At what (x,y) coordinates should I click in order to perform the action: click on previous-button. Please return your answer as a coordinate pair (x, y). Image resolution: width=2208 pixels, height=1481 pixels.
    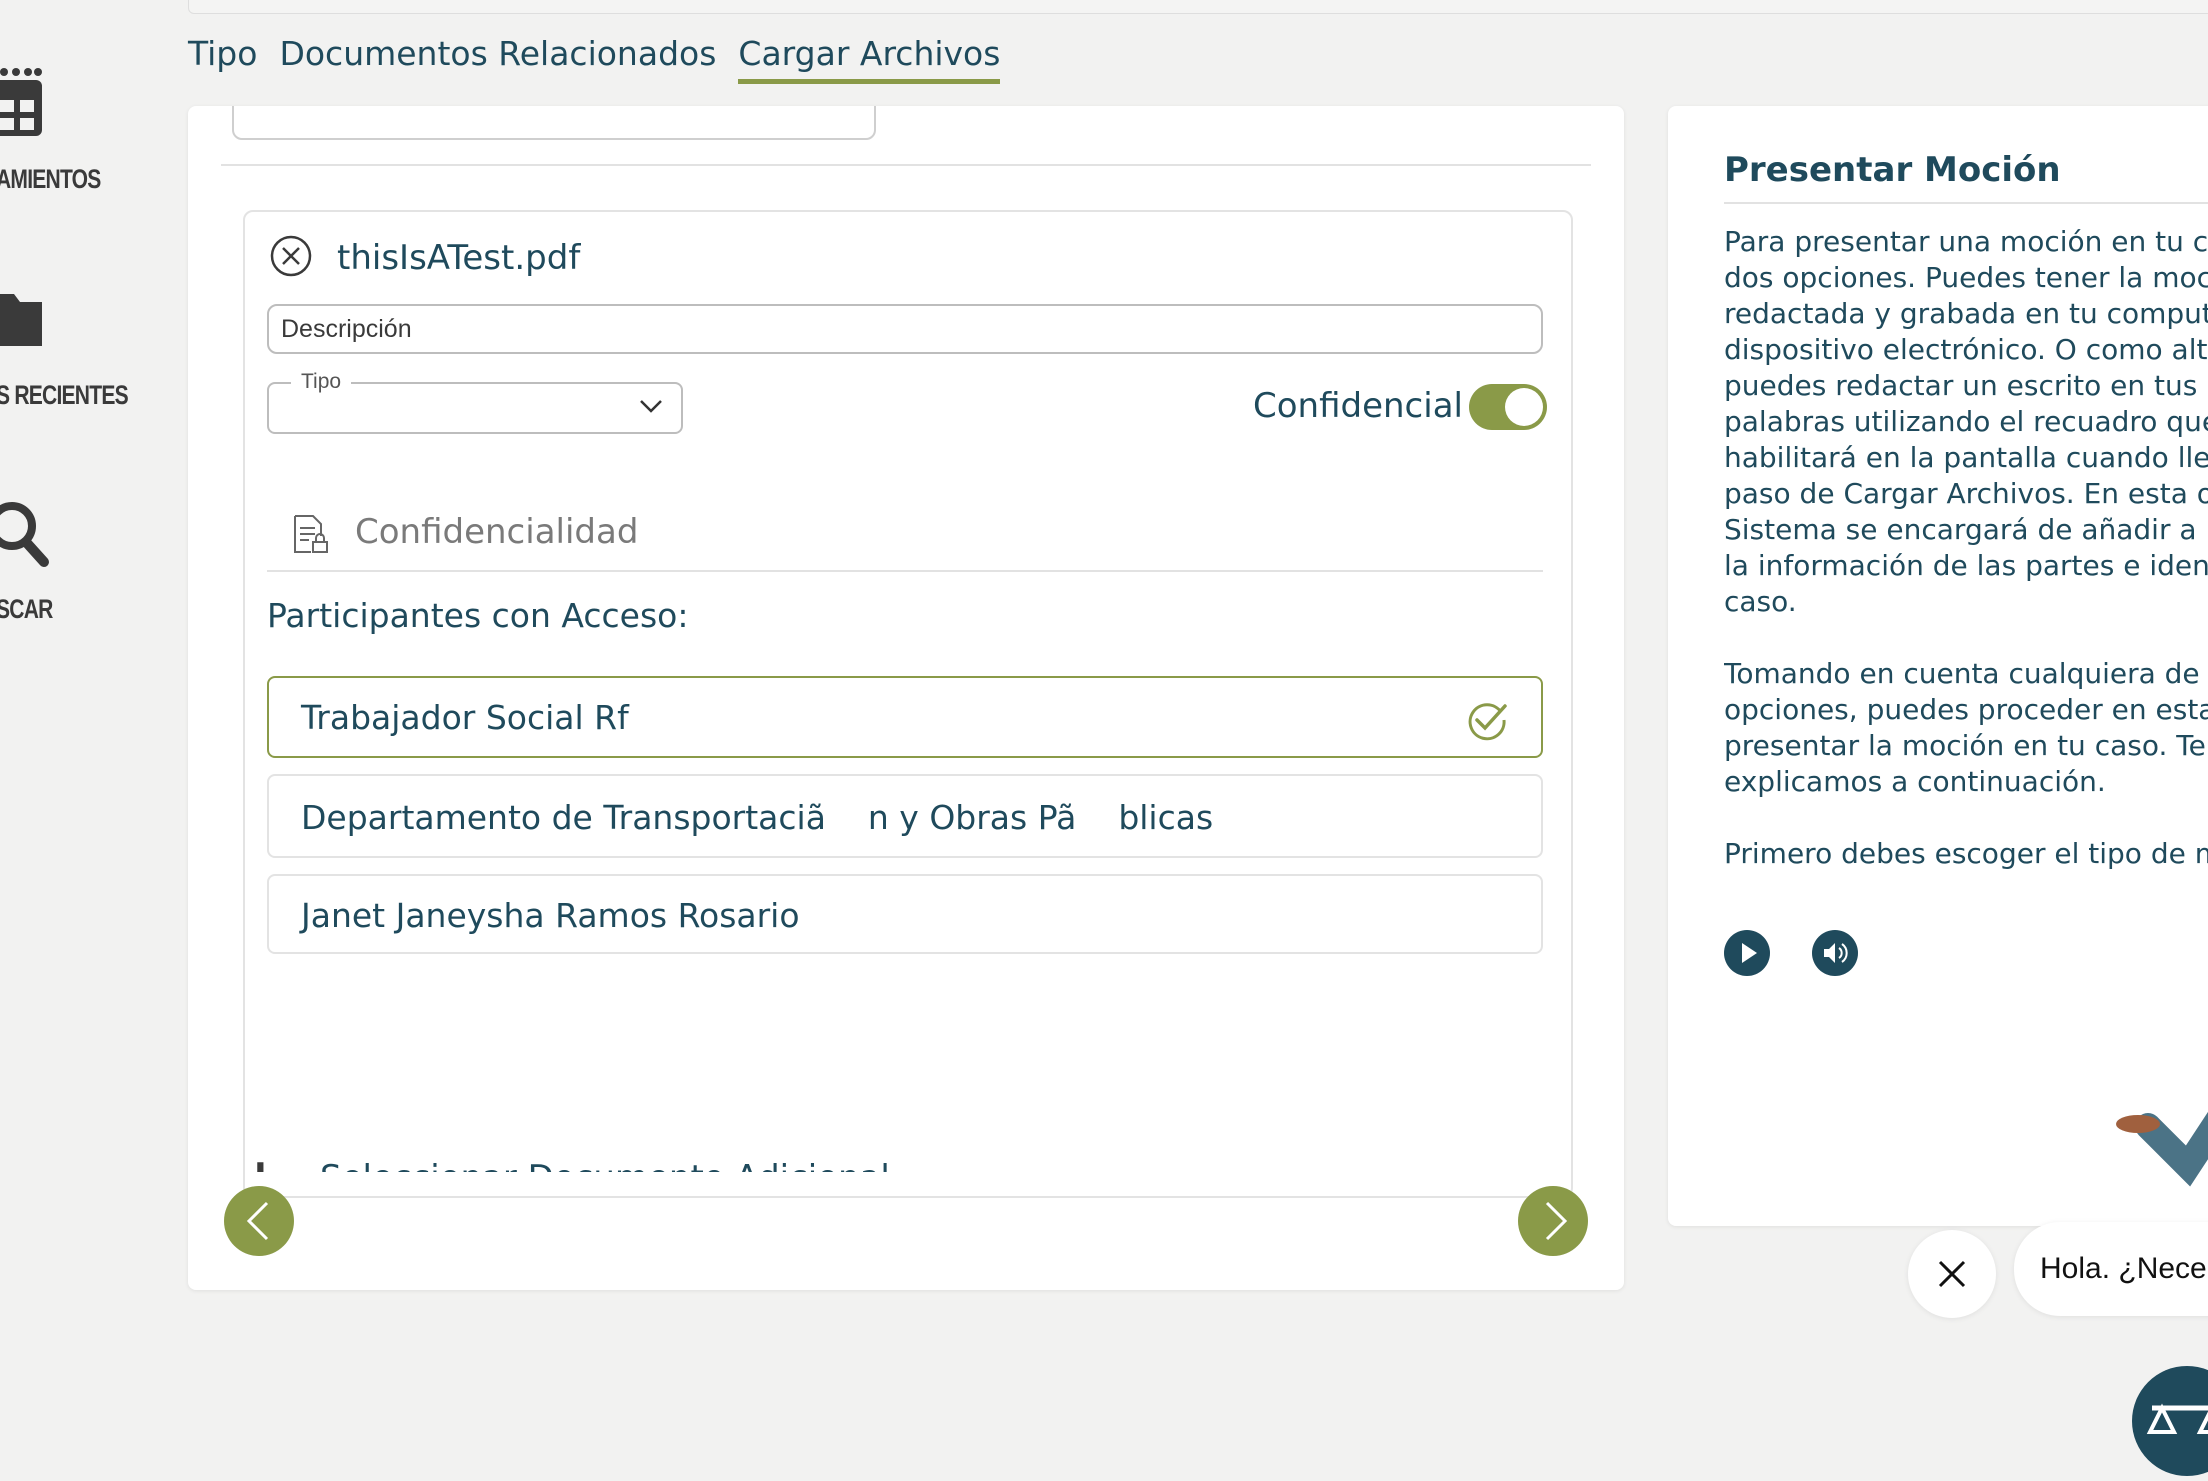
    Looking at the image, I should click on (259, 1221).